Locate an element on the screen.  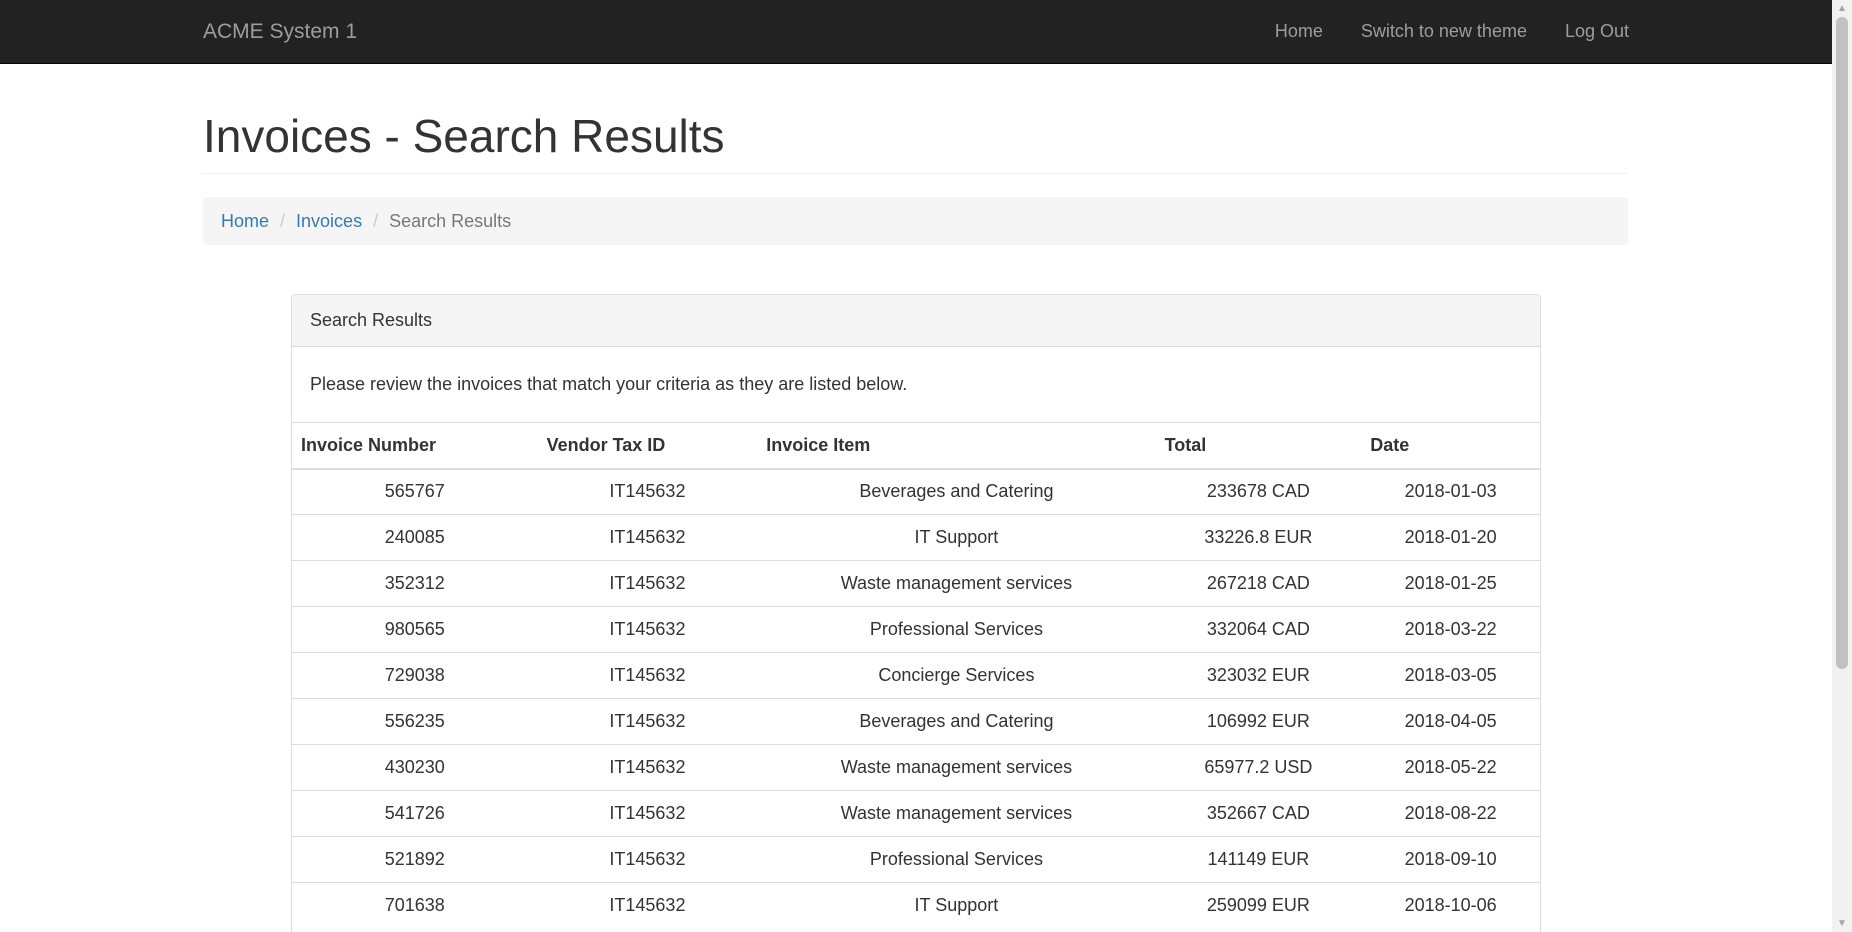
cell-date: 2018-08-22 is located at coordinates (1450, 813).